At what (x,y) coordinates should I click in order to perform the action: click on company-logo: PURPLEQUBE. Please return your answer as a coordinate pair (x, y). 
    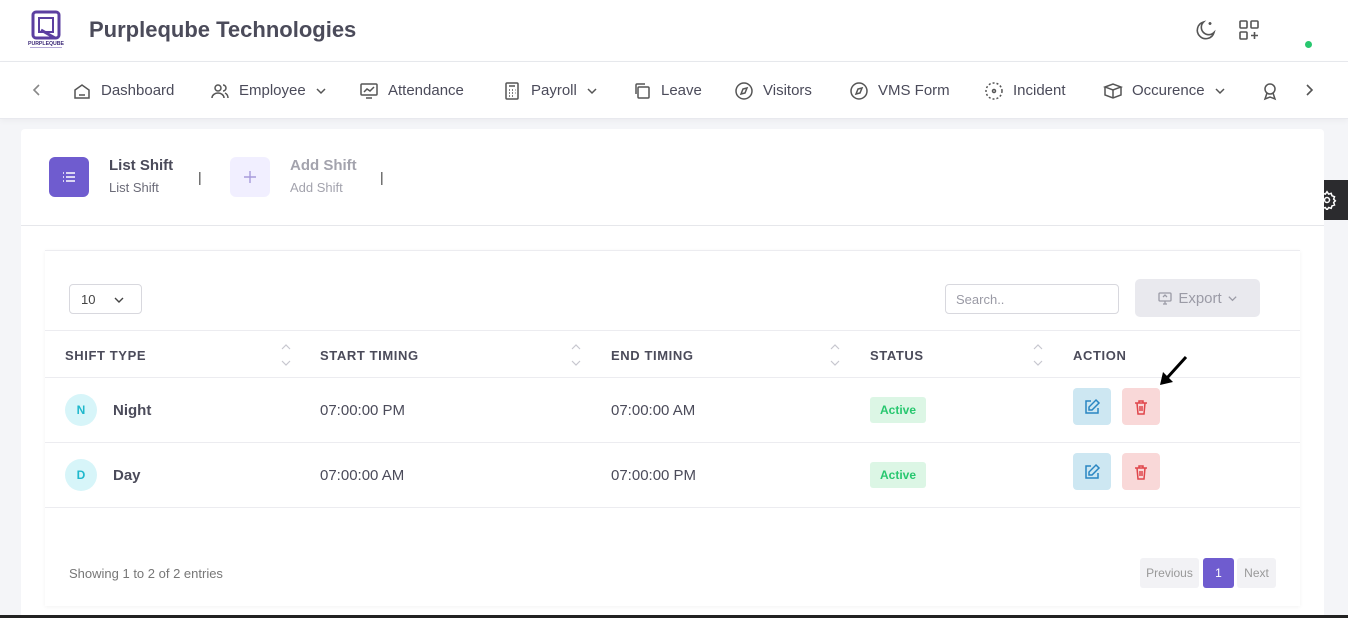
    Looking at the image, I should click on (46, 30).